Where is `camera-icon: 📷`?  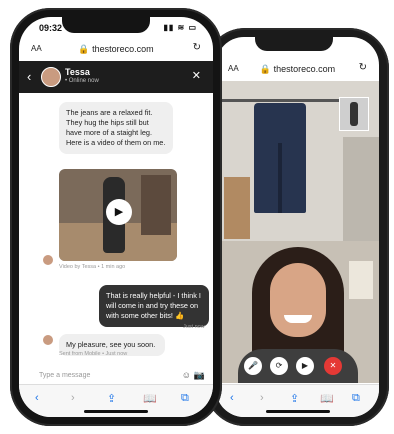
camera-icon: 📷 is located at coordinates (199, 375).